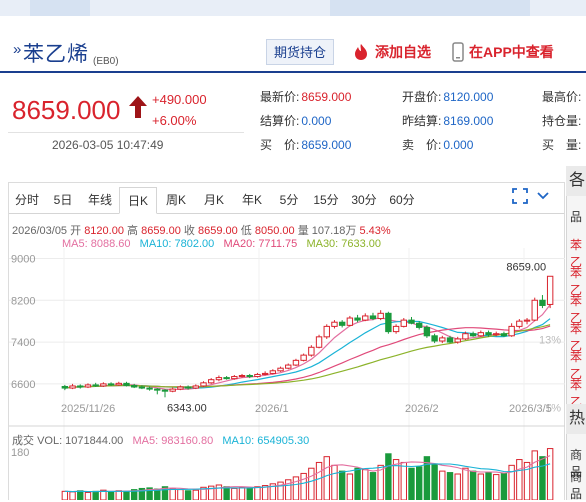 The height and width of the screenshot is (502, 586). What do you see at coordinates (326, 200) in the screenshot?
I see `tab-8: 15分` at bounding box center [326, 200].